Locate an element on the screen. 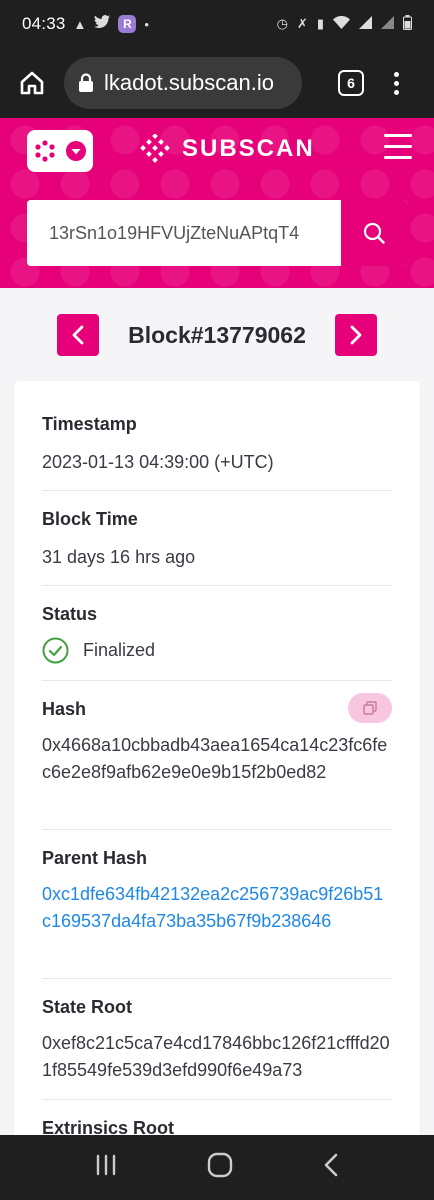 This screenshot has width=434, height=1200. subscan-logo: SUBSCAN is located at coordinates (226, 149).